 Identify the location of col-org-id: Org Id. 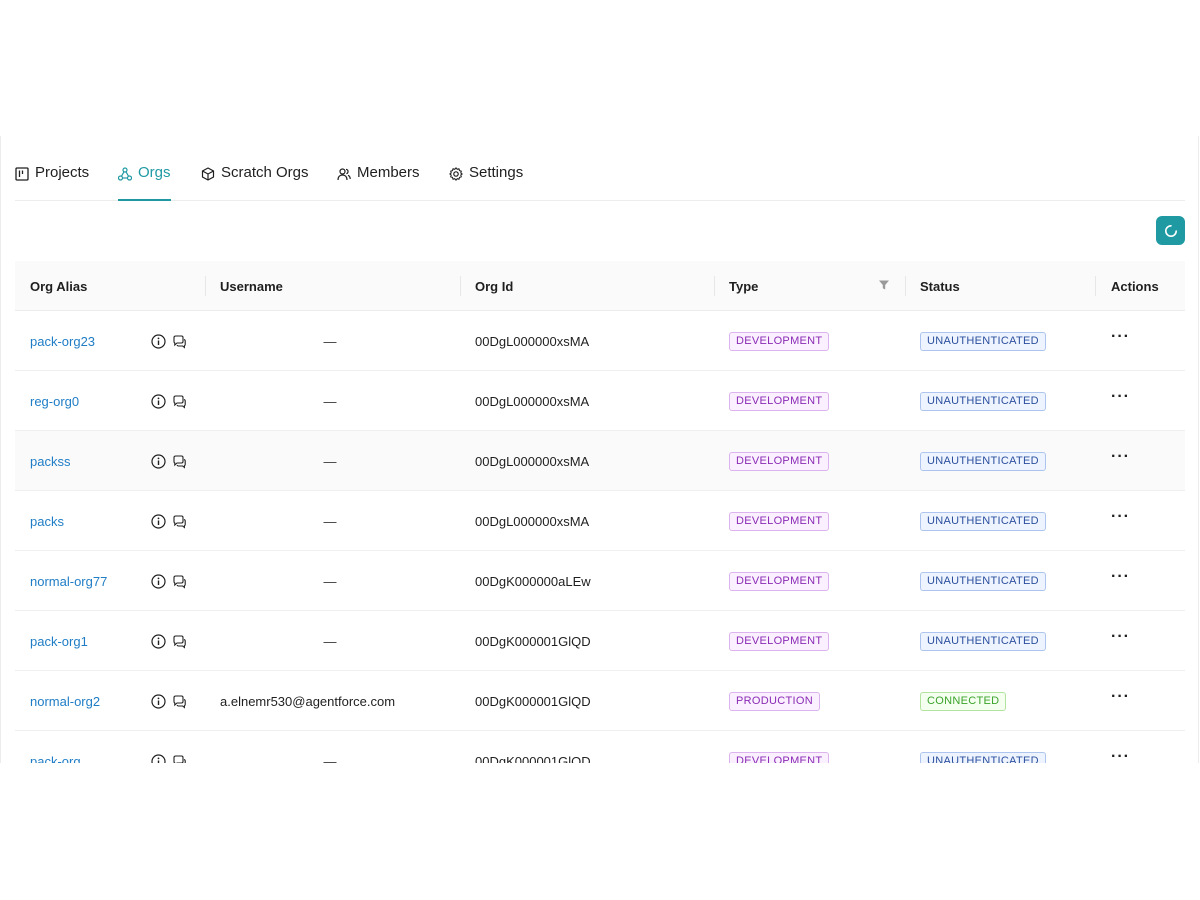
(494, 286).